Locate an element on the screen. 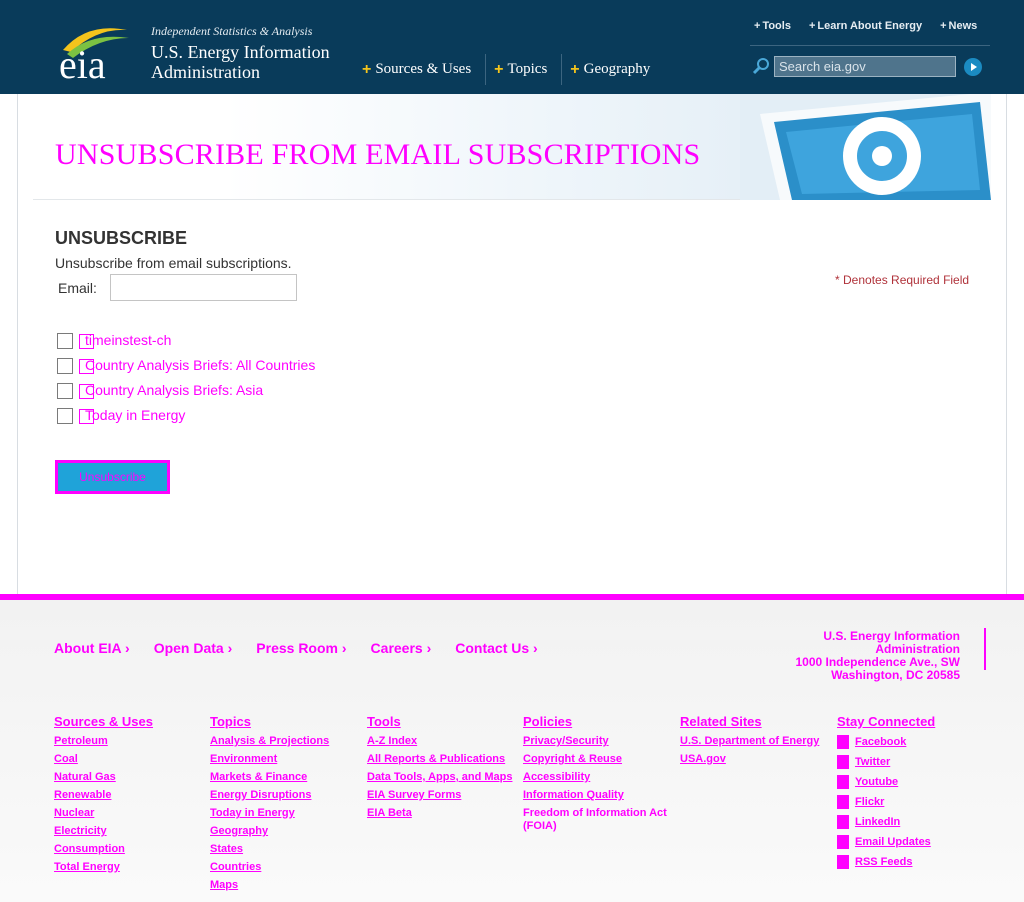 The width and height of the screenshot is (1024, 902). footer-col-heading: Stay Connected is located at coordinates (912, 721).